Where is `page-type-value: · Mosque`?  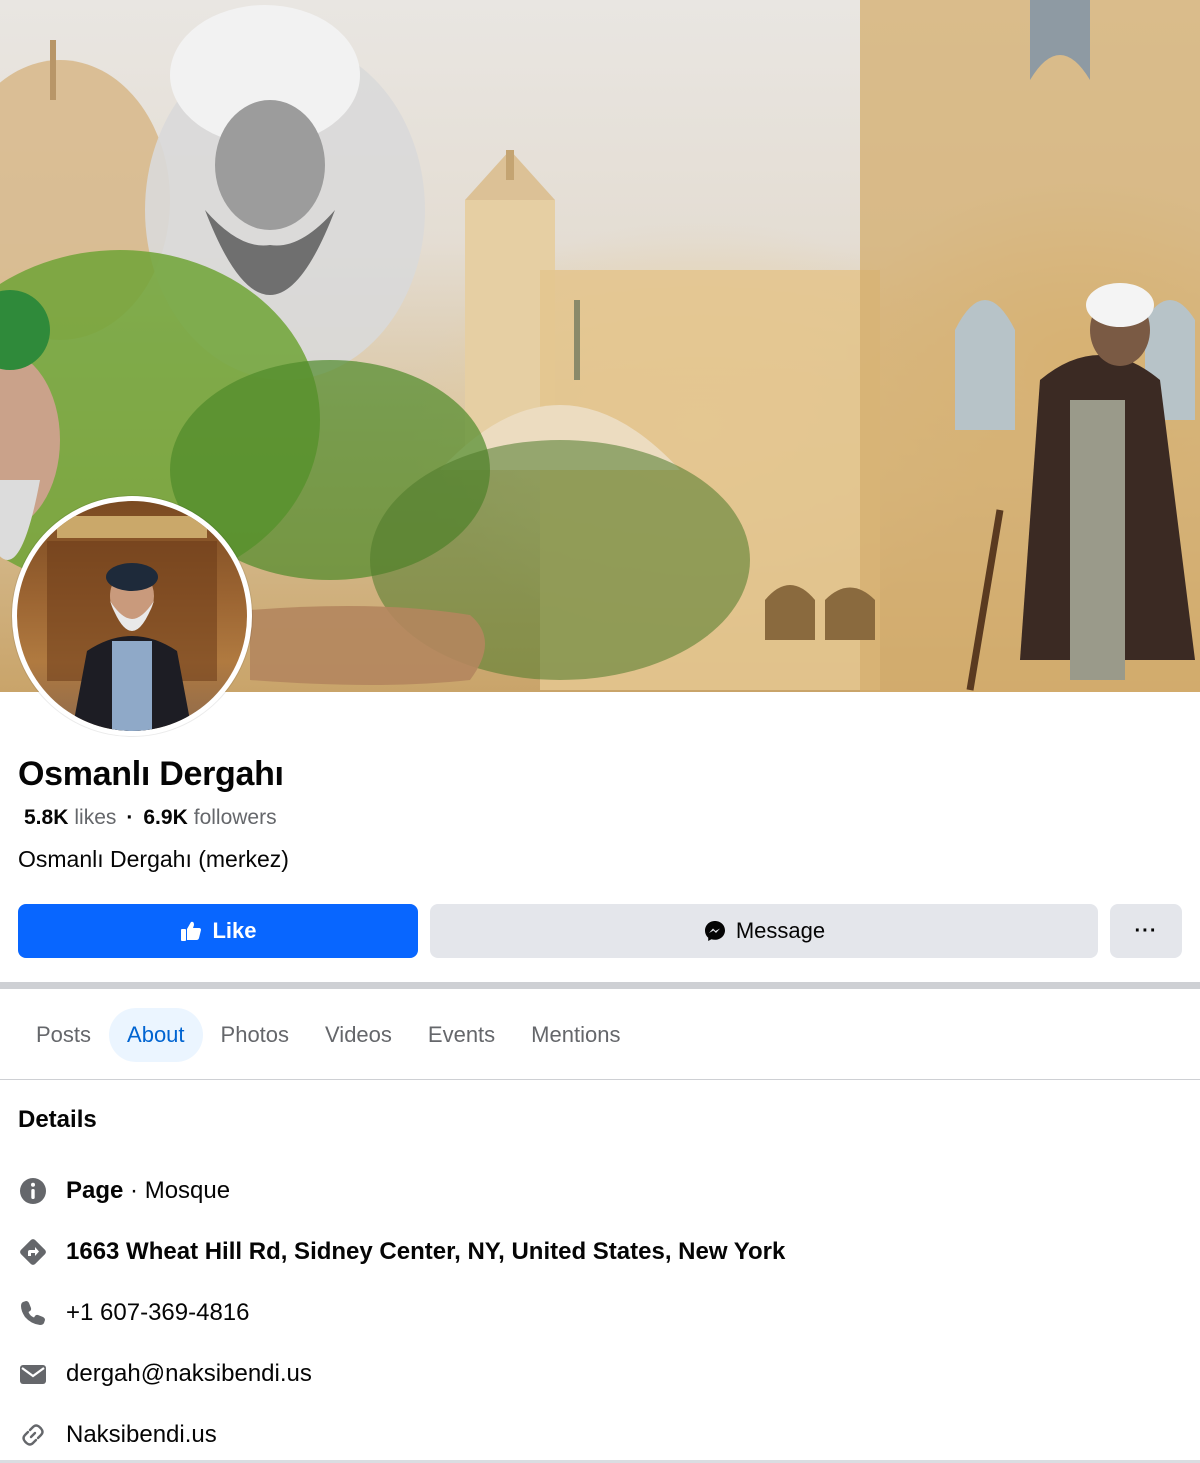 page-type-value: · Mosque is located at coordinates (177, 1190).